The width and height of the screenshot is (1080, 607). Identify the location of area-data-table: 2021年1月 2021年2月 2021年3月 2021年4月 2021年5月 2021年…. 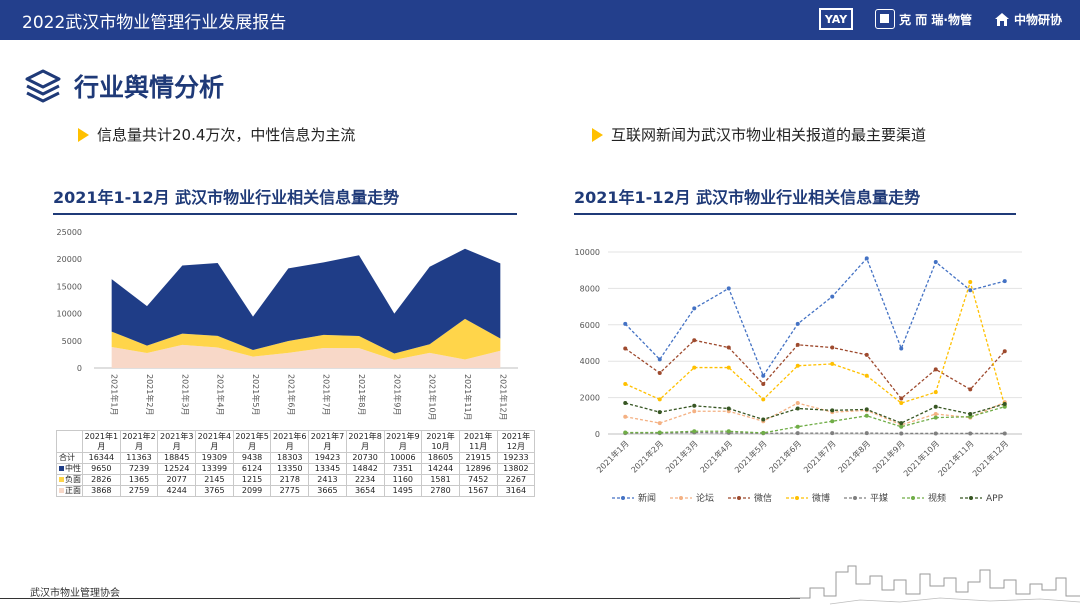
(296, 463).